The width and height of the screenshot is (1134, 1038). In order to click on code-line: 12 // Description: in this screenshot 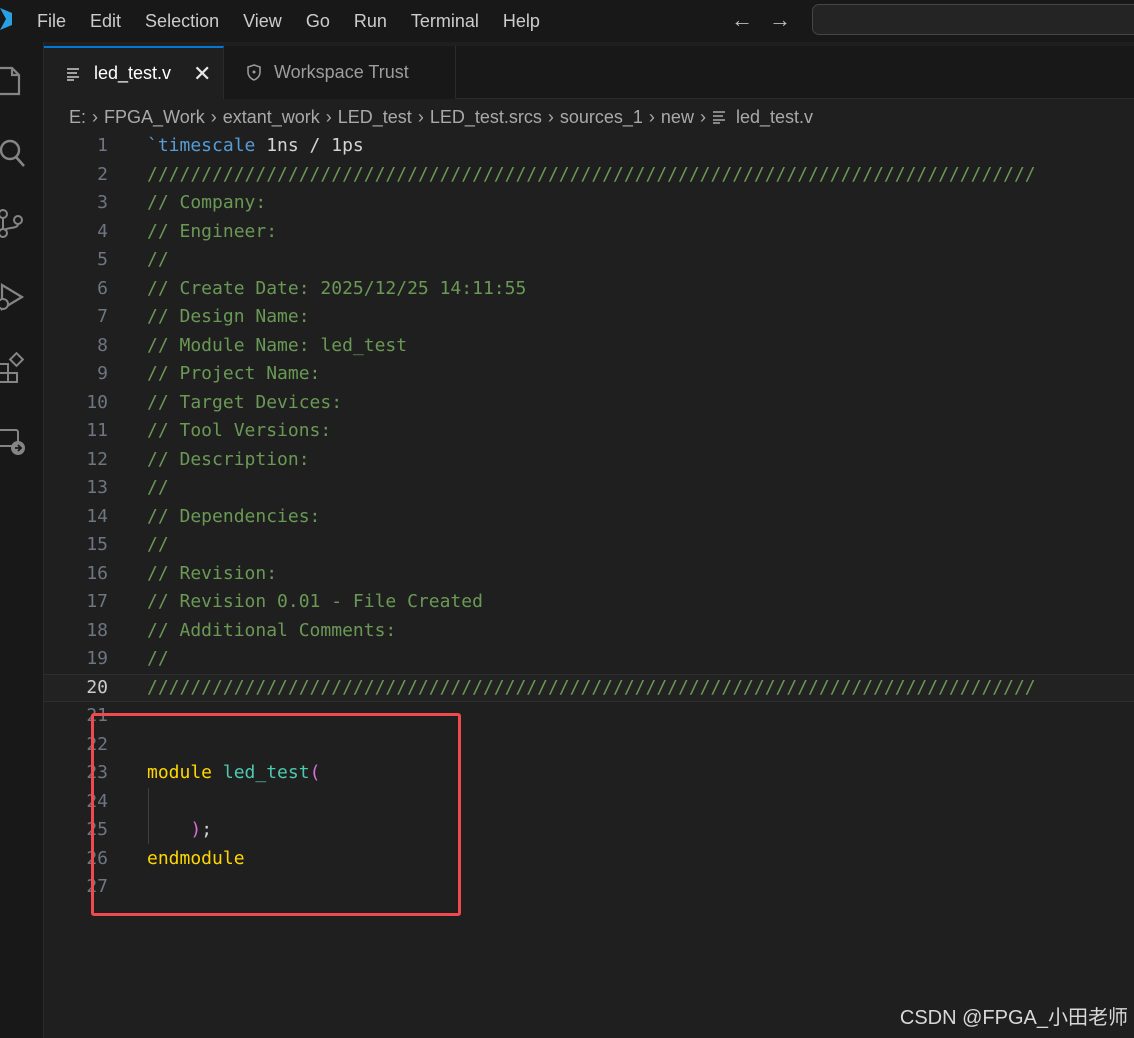, I will do `click(589, 460)`.